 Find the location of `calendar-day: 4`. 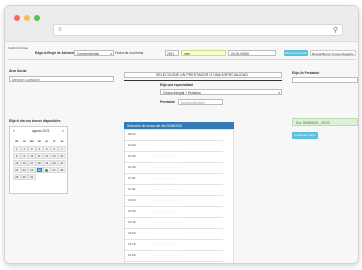

calendar-day: 4 is located at coordinates (39, 149).